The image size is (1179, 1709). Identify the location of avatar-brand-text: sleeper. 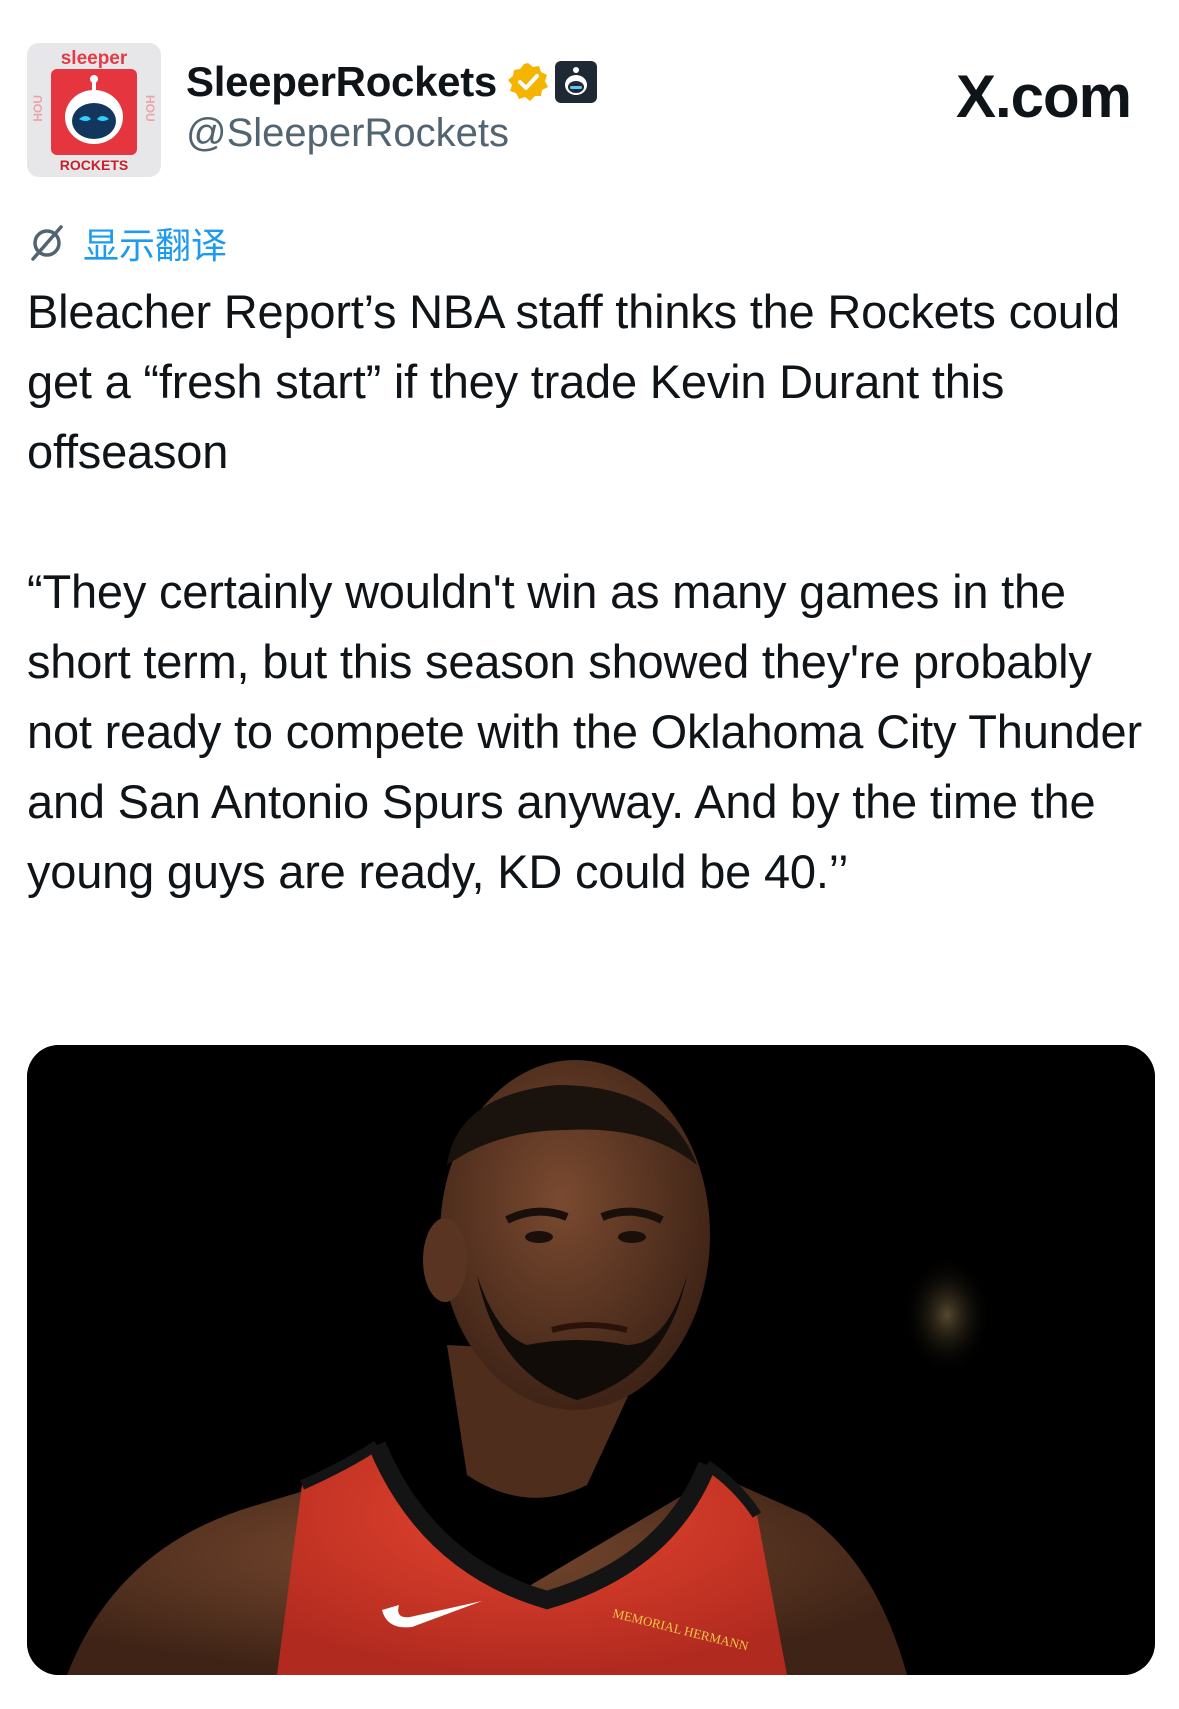
(94, 58).